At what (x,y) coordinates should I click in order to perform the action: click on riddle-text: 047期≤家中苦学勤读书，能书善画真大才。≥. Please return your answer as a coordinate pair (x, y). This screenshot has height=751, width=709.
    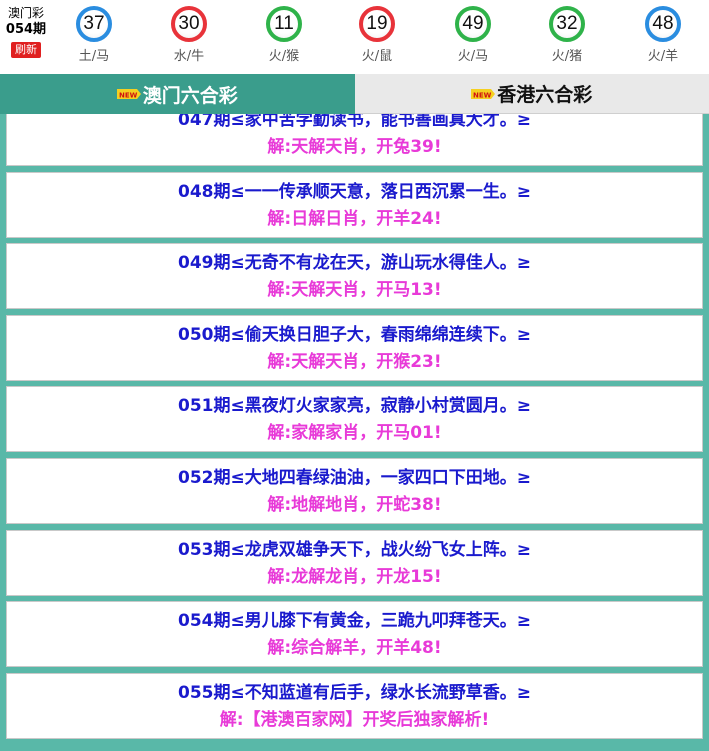
    Looking at the image, I should click on (354, 122).